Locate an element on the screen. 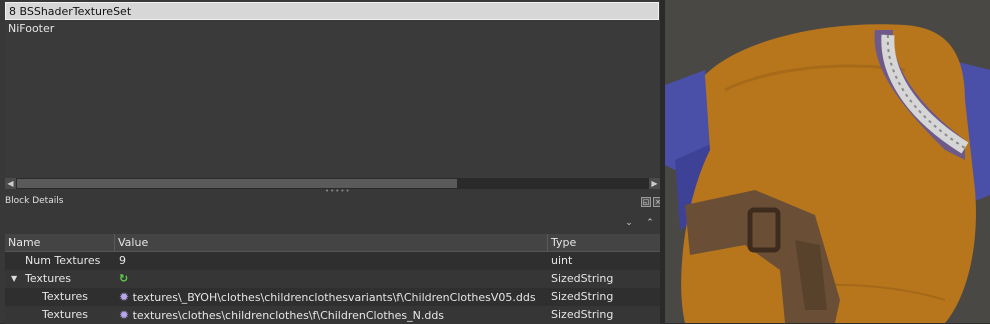 Image resolution: width=990 pixels, height=324 pixels. block-list-item-bsshadertextureset: 8 BSShaderTextureSet is located at coordinates (332, 11).